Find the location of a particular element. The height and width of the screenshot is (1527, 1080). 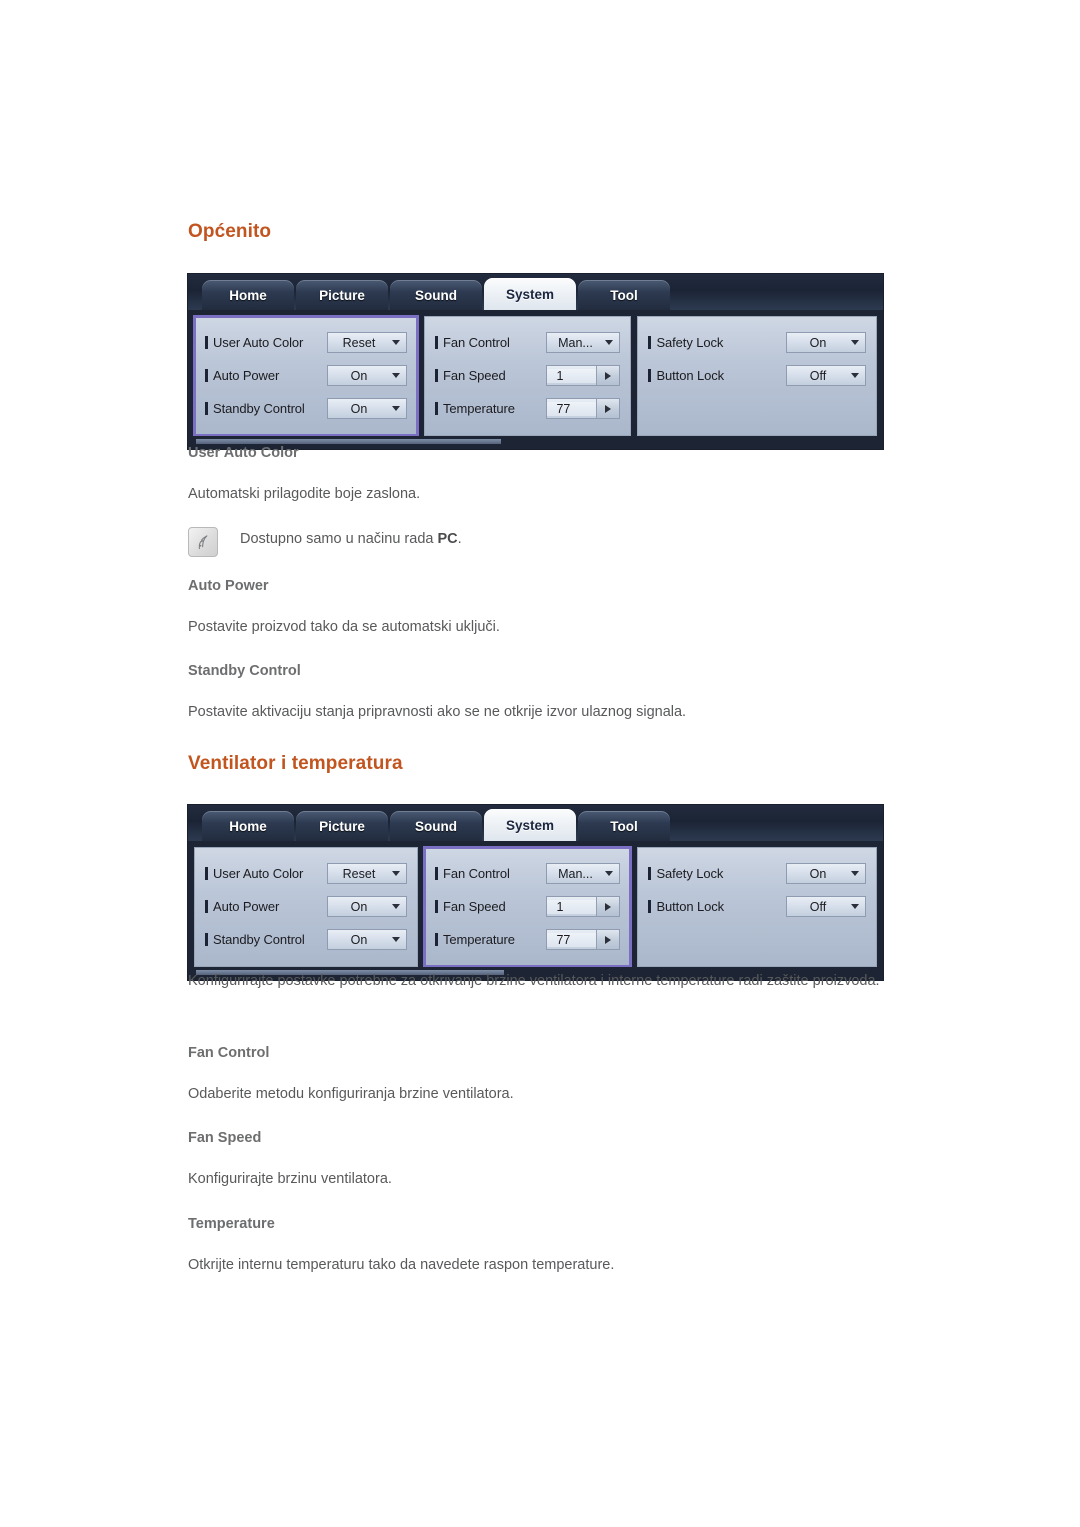

osd-row-label: Fan Control is located at coordinates (472, 342).